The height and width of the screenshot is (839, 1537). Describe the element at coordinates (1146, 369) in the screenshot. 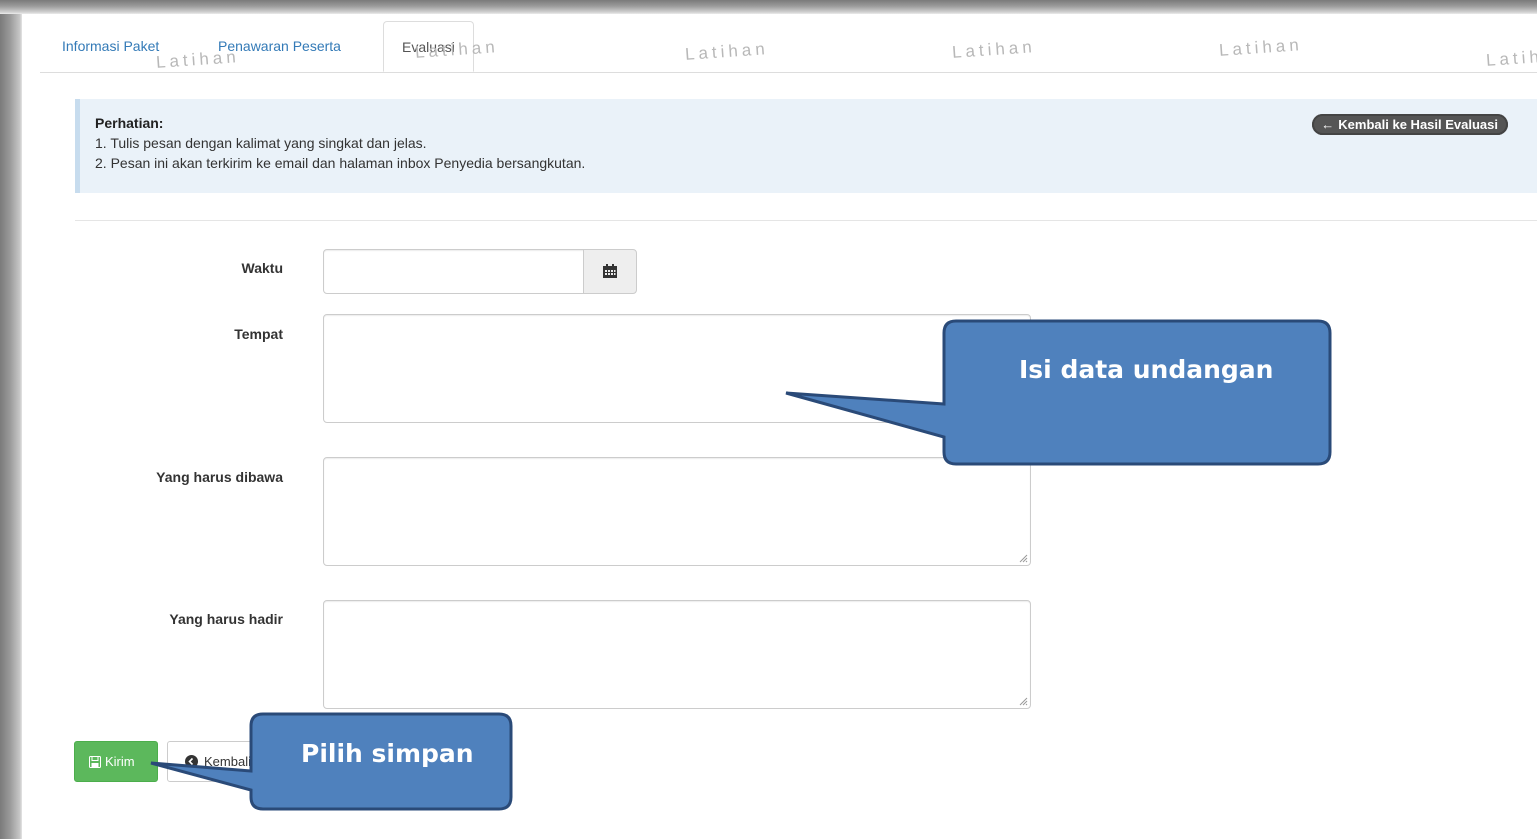

I see `callout-isi-data-text: Isi data undangan` at that location.